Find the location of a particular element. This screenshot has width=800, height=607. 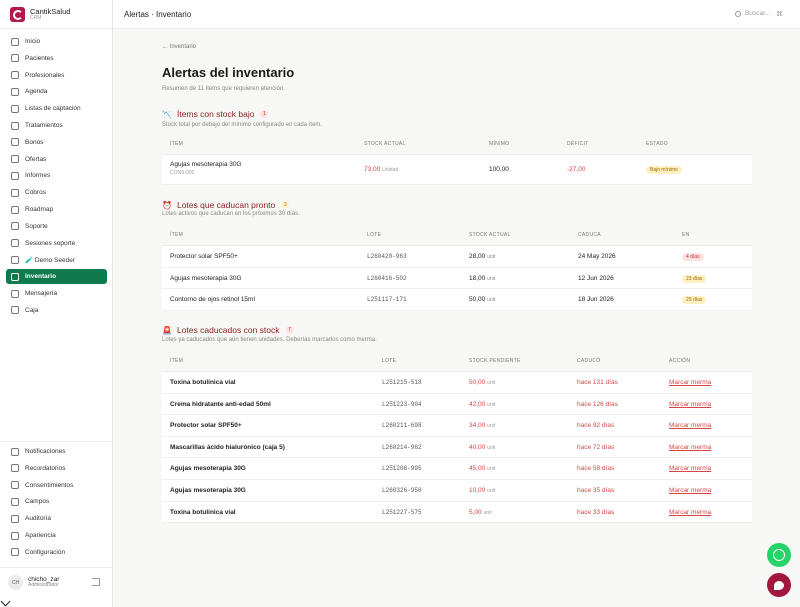

sidebar-item: Pacientes is located at coordinates (56, 58).